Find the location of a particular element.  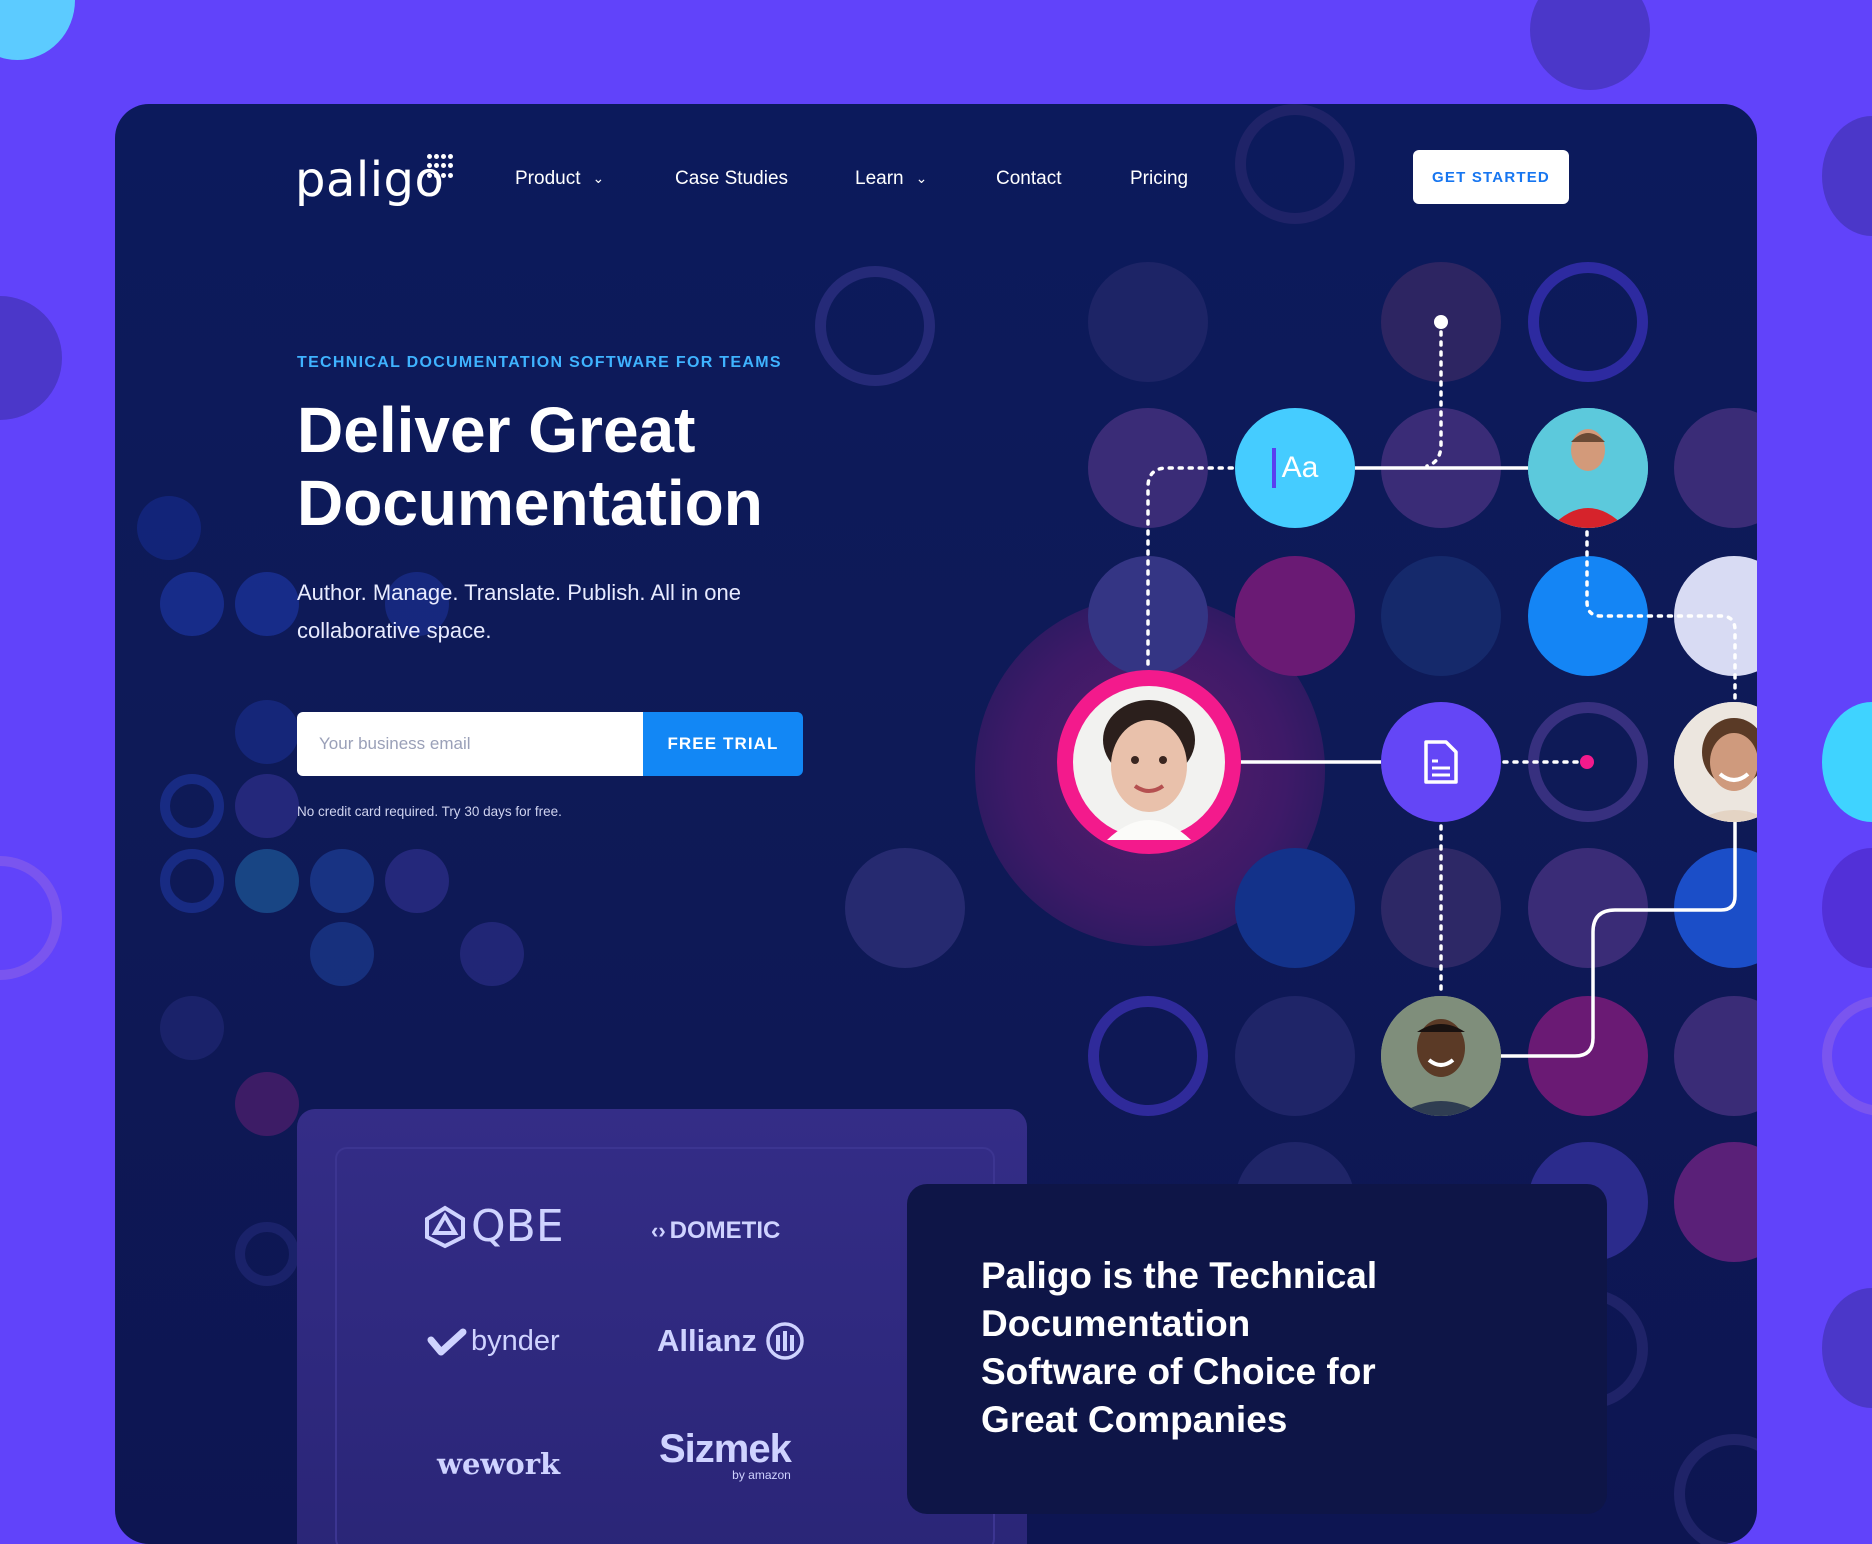

brand-dots-icon is located at coordinates (440, 167).